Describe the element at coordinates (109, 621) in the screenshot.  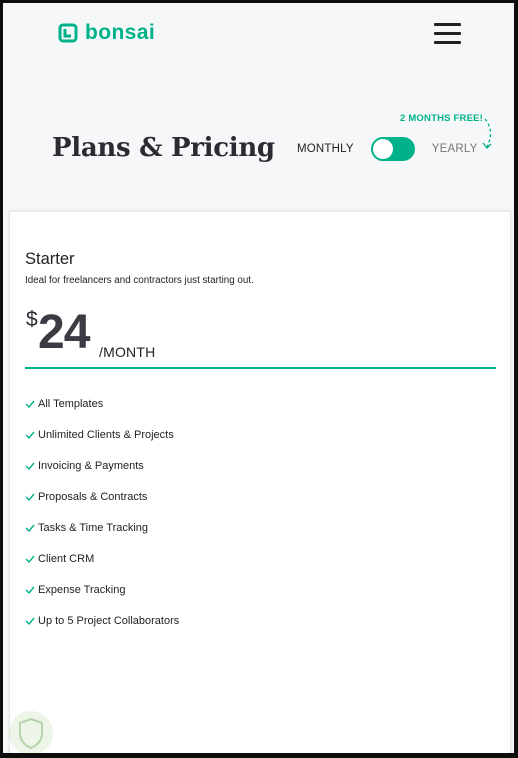
I see `feature-label: Up to 5 Project Collaborators` at that location.